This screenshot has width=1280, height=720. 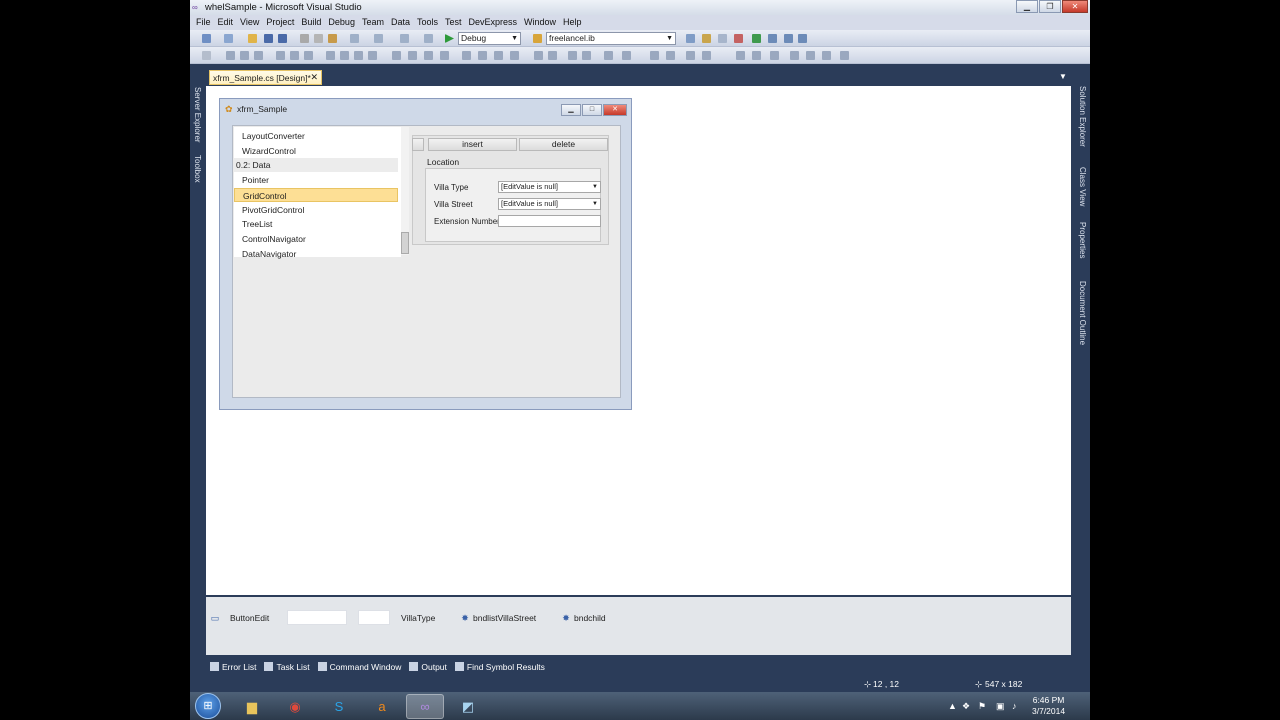 I want to click on tray-button-edit: ▭ ButtonEdit, so click(x=240, y=618).